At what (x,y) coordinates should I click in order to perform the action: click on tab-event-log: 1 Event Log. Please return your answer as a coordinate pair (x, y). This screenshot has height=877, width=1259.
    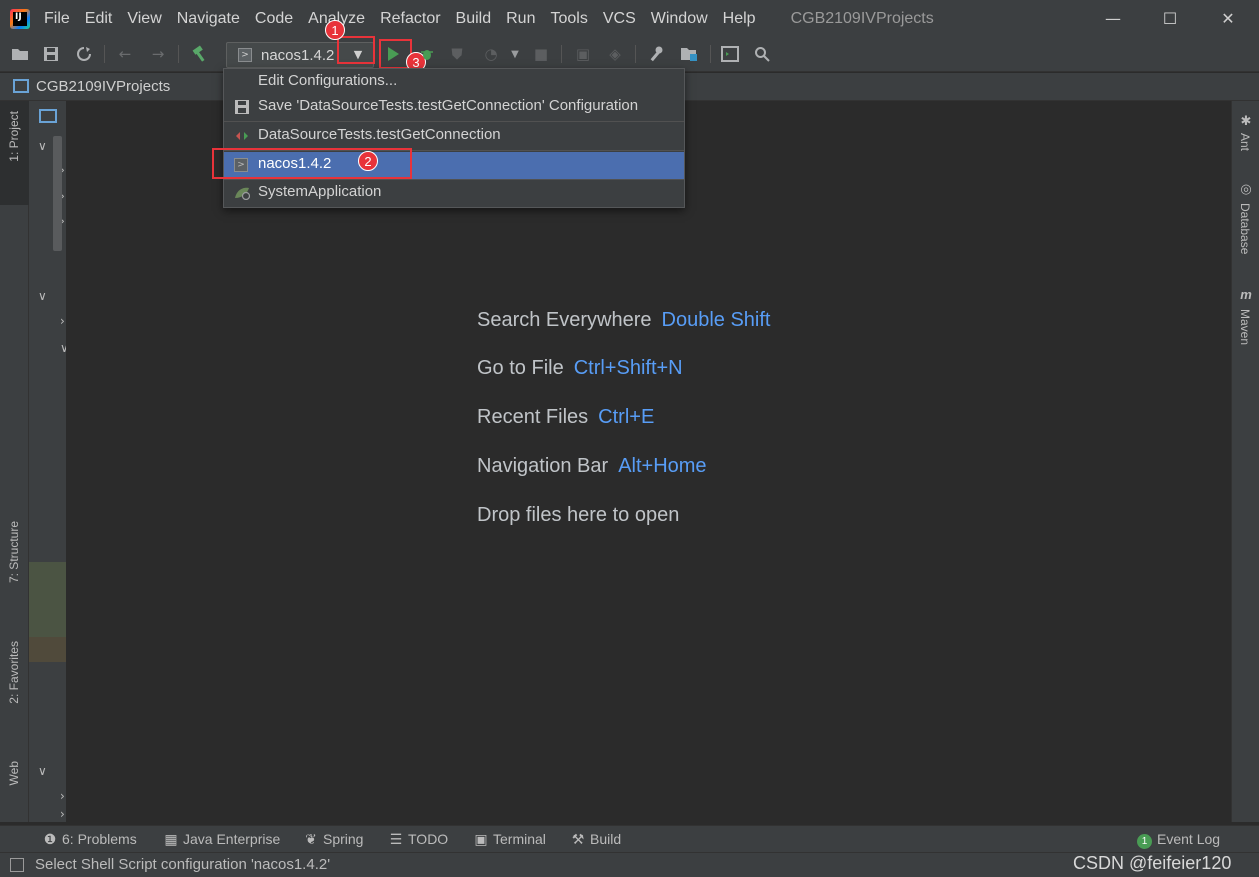
    Looking at the image, I should click on (1178, 840).